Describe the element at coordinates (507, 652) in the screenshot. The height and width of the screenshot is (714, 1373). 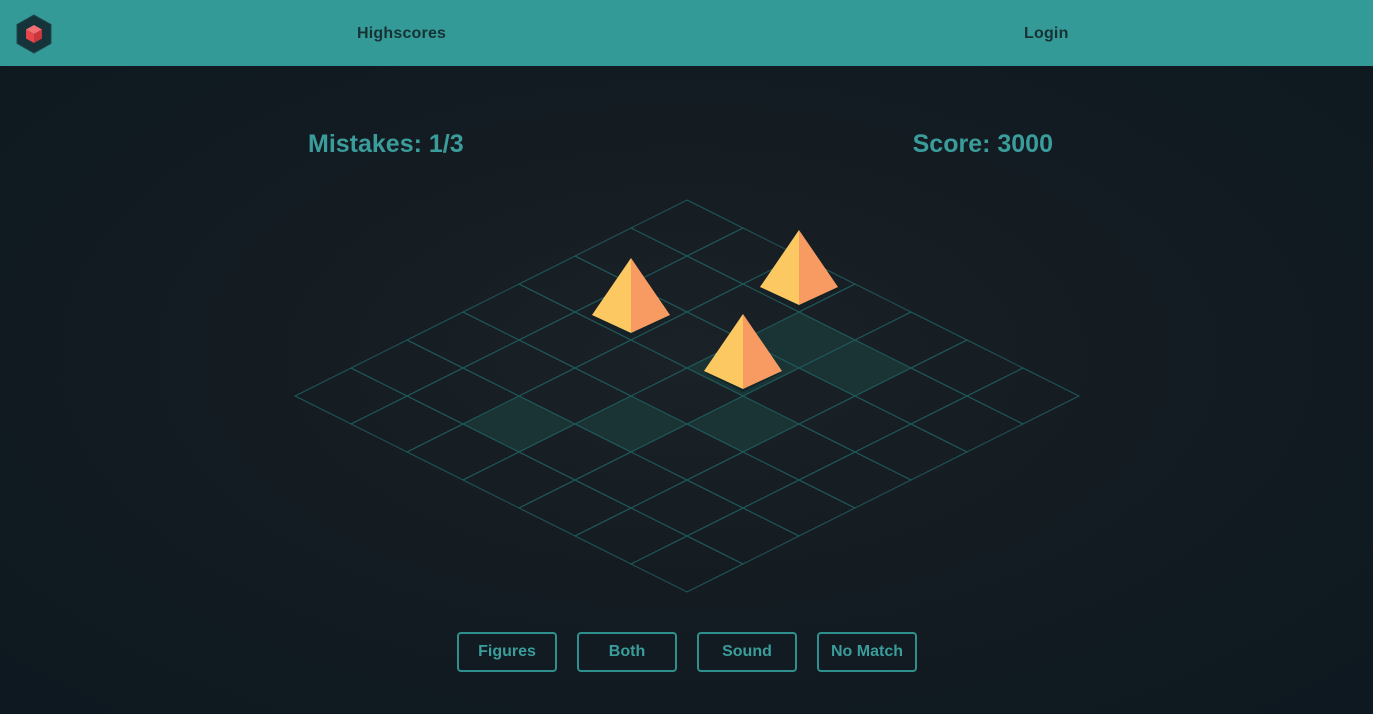
I see `figures-button: Figures` at that location.